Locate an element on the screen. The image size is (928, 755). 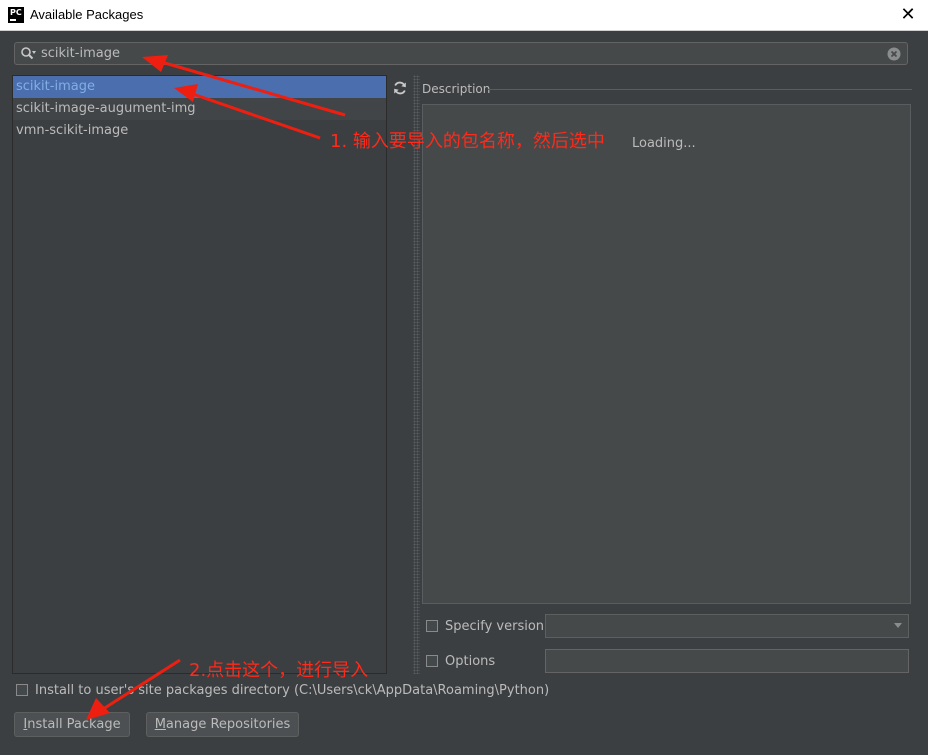
list-item: scikit-image is located at coordinates (199, 87).